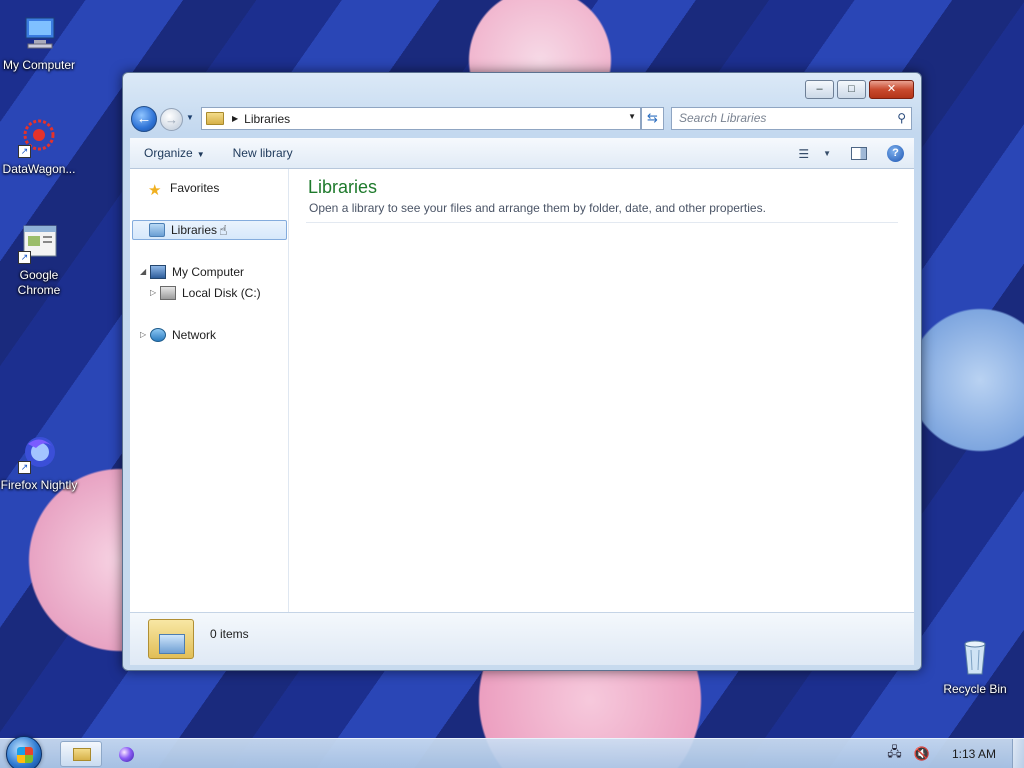  What do you see at coordinates (974, 754) in the screenshot?
I see `clock: 1:13 AM` at bounding box center [974, 754].